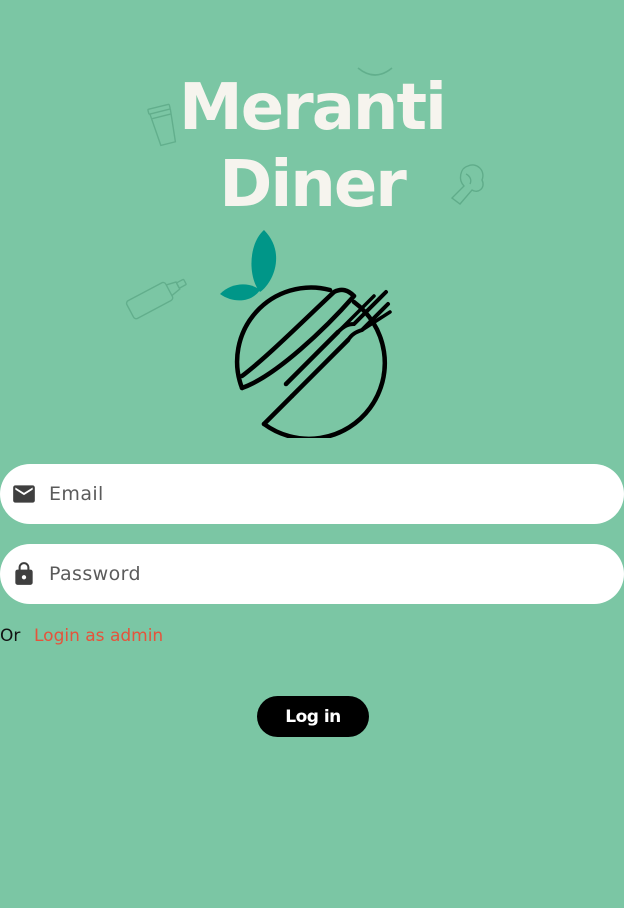 This screenshot has height=908, width=624. I want to click on app-title-line-1: Meranti, so click(313, 108).